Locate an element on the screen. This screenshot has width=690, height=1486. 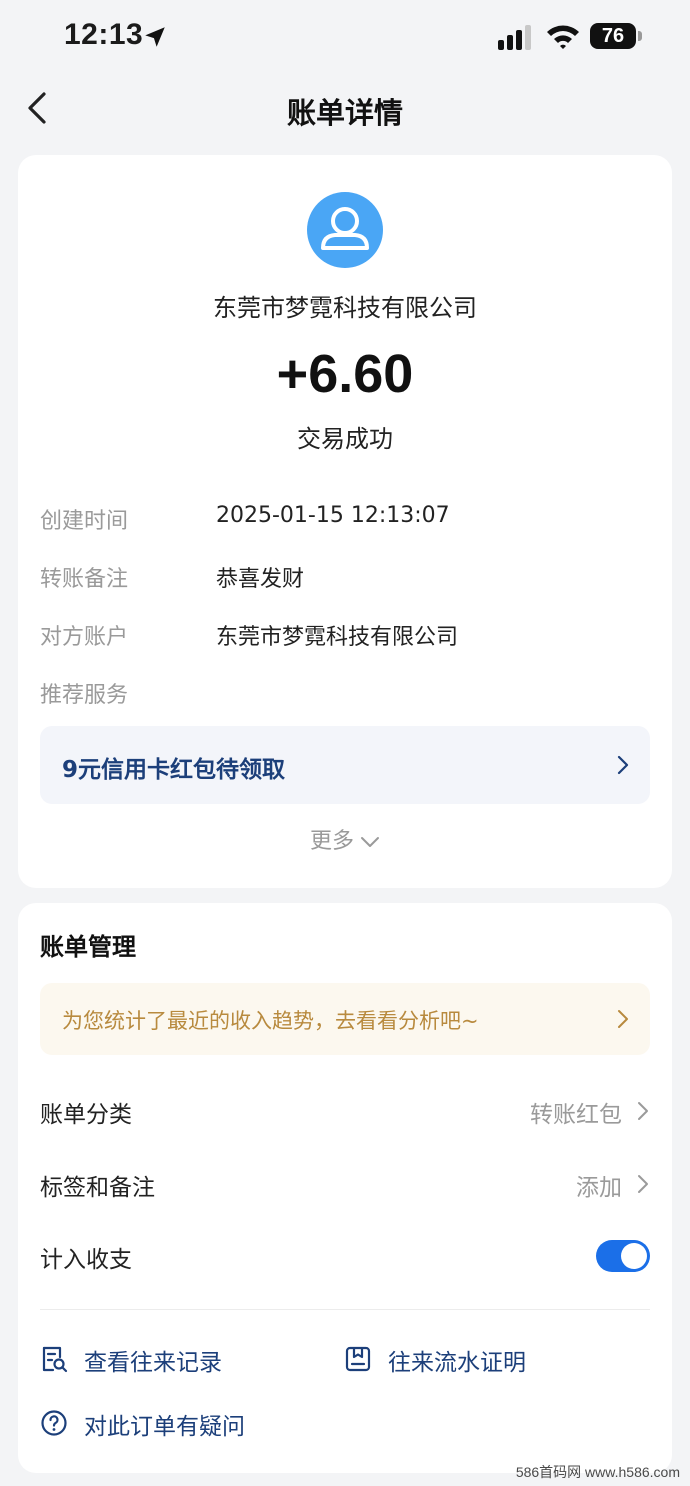
row-value: 转账红包 is located at coordinates (576, 1115).